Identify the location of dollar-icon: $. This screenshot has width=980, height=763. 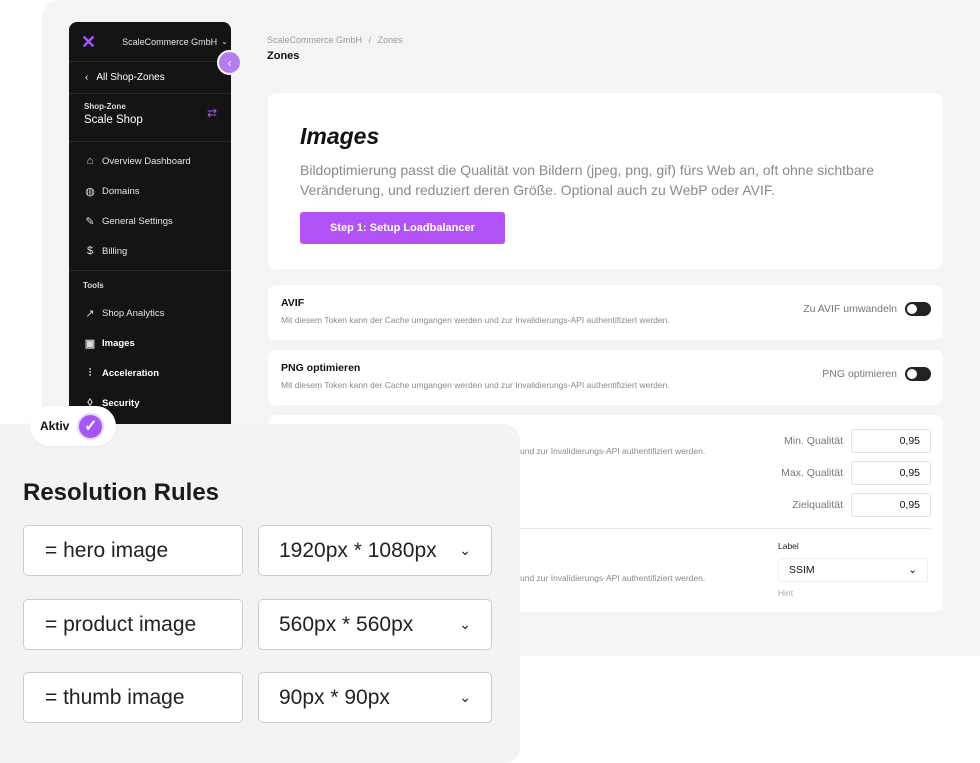
(90, 251).